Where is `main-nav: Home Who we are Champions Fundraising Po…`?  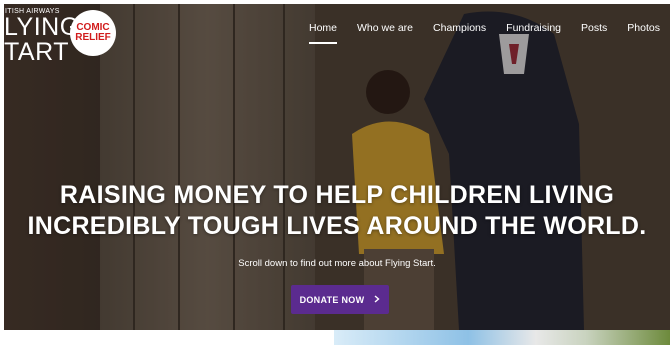
main-nav: Home Who we are Champions Fundraising Po… is located at coordinates (484, 33).